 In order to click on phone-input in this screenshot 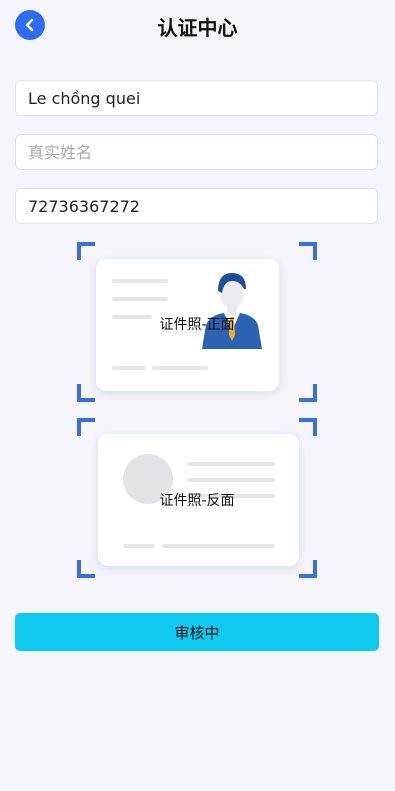, I will do `click(196, 206)`.